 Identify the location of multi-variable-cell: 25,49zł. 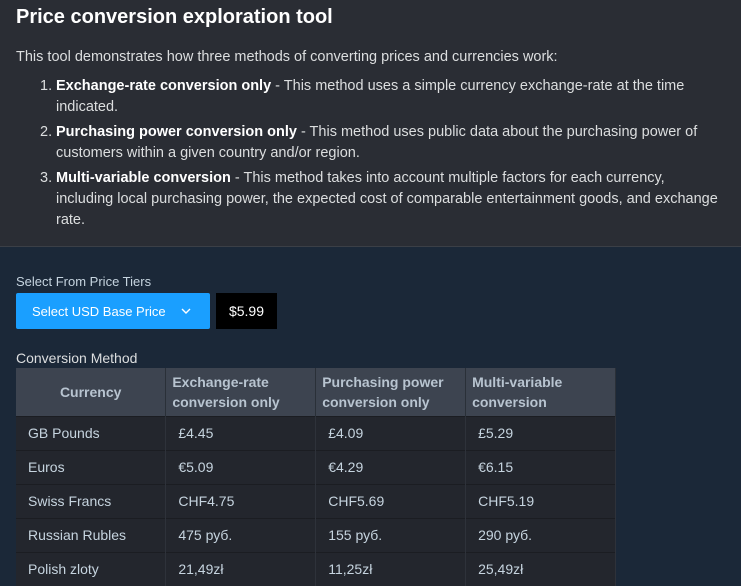
(540, 568).